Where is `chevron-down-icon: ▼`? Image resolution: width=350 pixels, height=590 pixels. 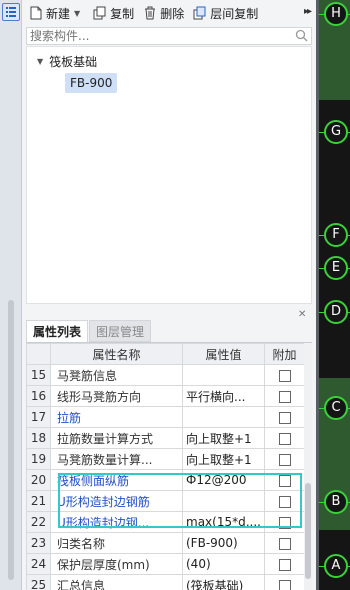
chevron-down-icon: ▼ is located at coordinates (77, 13).